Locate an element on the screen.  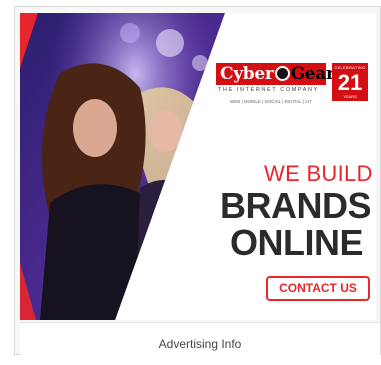
badge-years: YEARS is located at coordinates (350, 96).